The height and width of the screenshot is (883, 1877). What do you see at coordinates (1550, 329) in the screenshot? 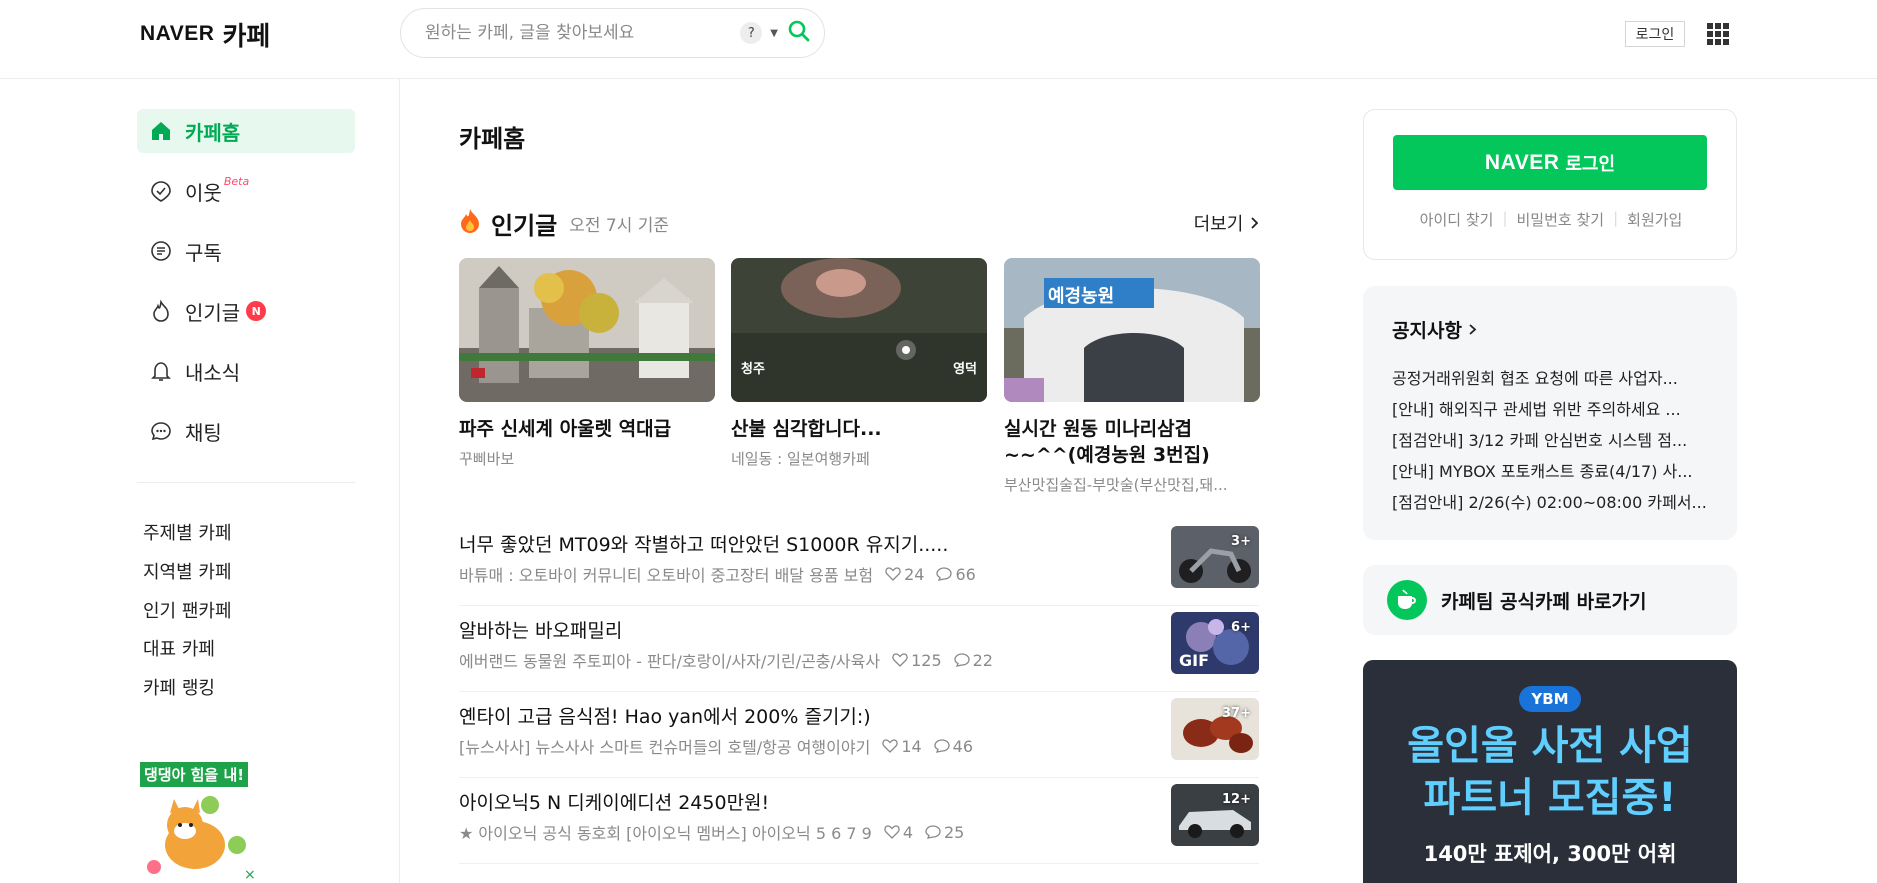
I see `notice-title: 공지사항` at bounding box center [1550, 329].